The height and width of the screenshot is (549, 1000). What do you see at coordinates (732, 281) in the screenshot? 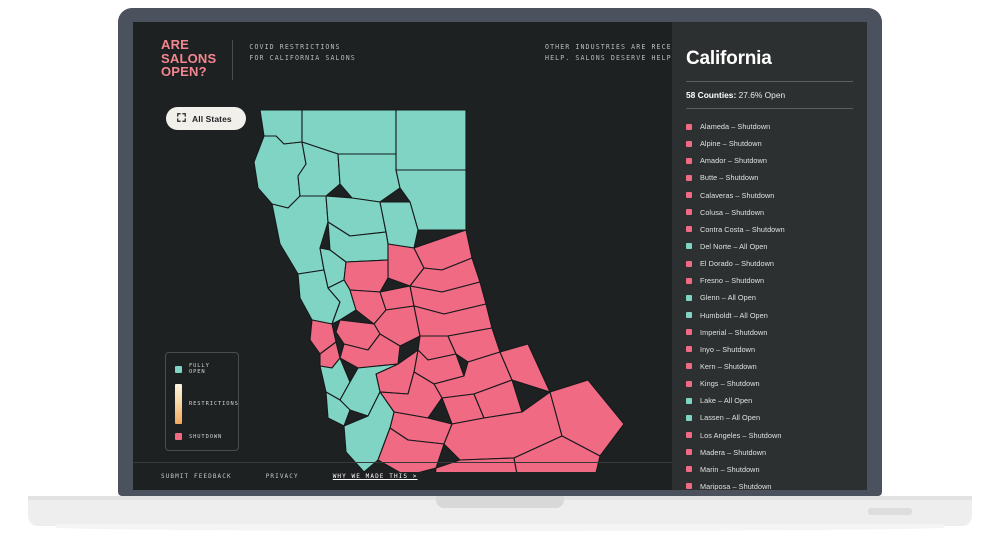
I see `county-label: Fresno – Shutdown` at bounding box center [732, 281].